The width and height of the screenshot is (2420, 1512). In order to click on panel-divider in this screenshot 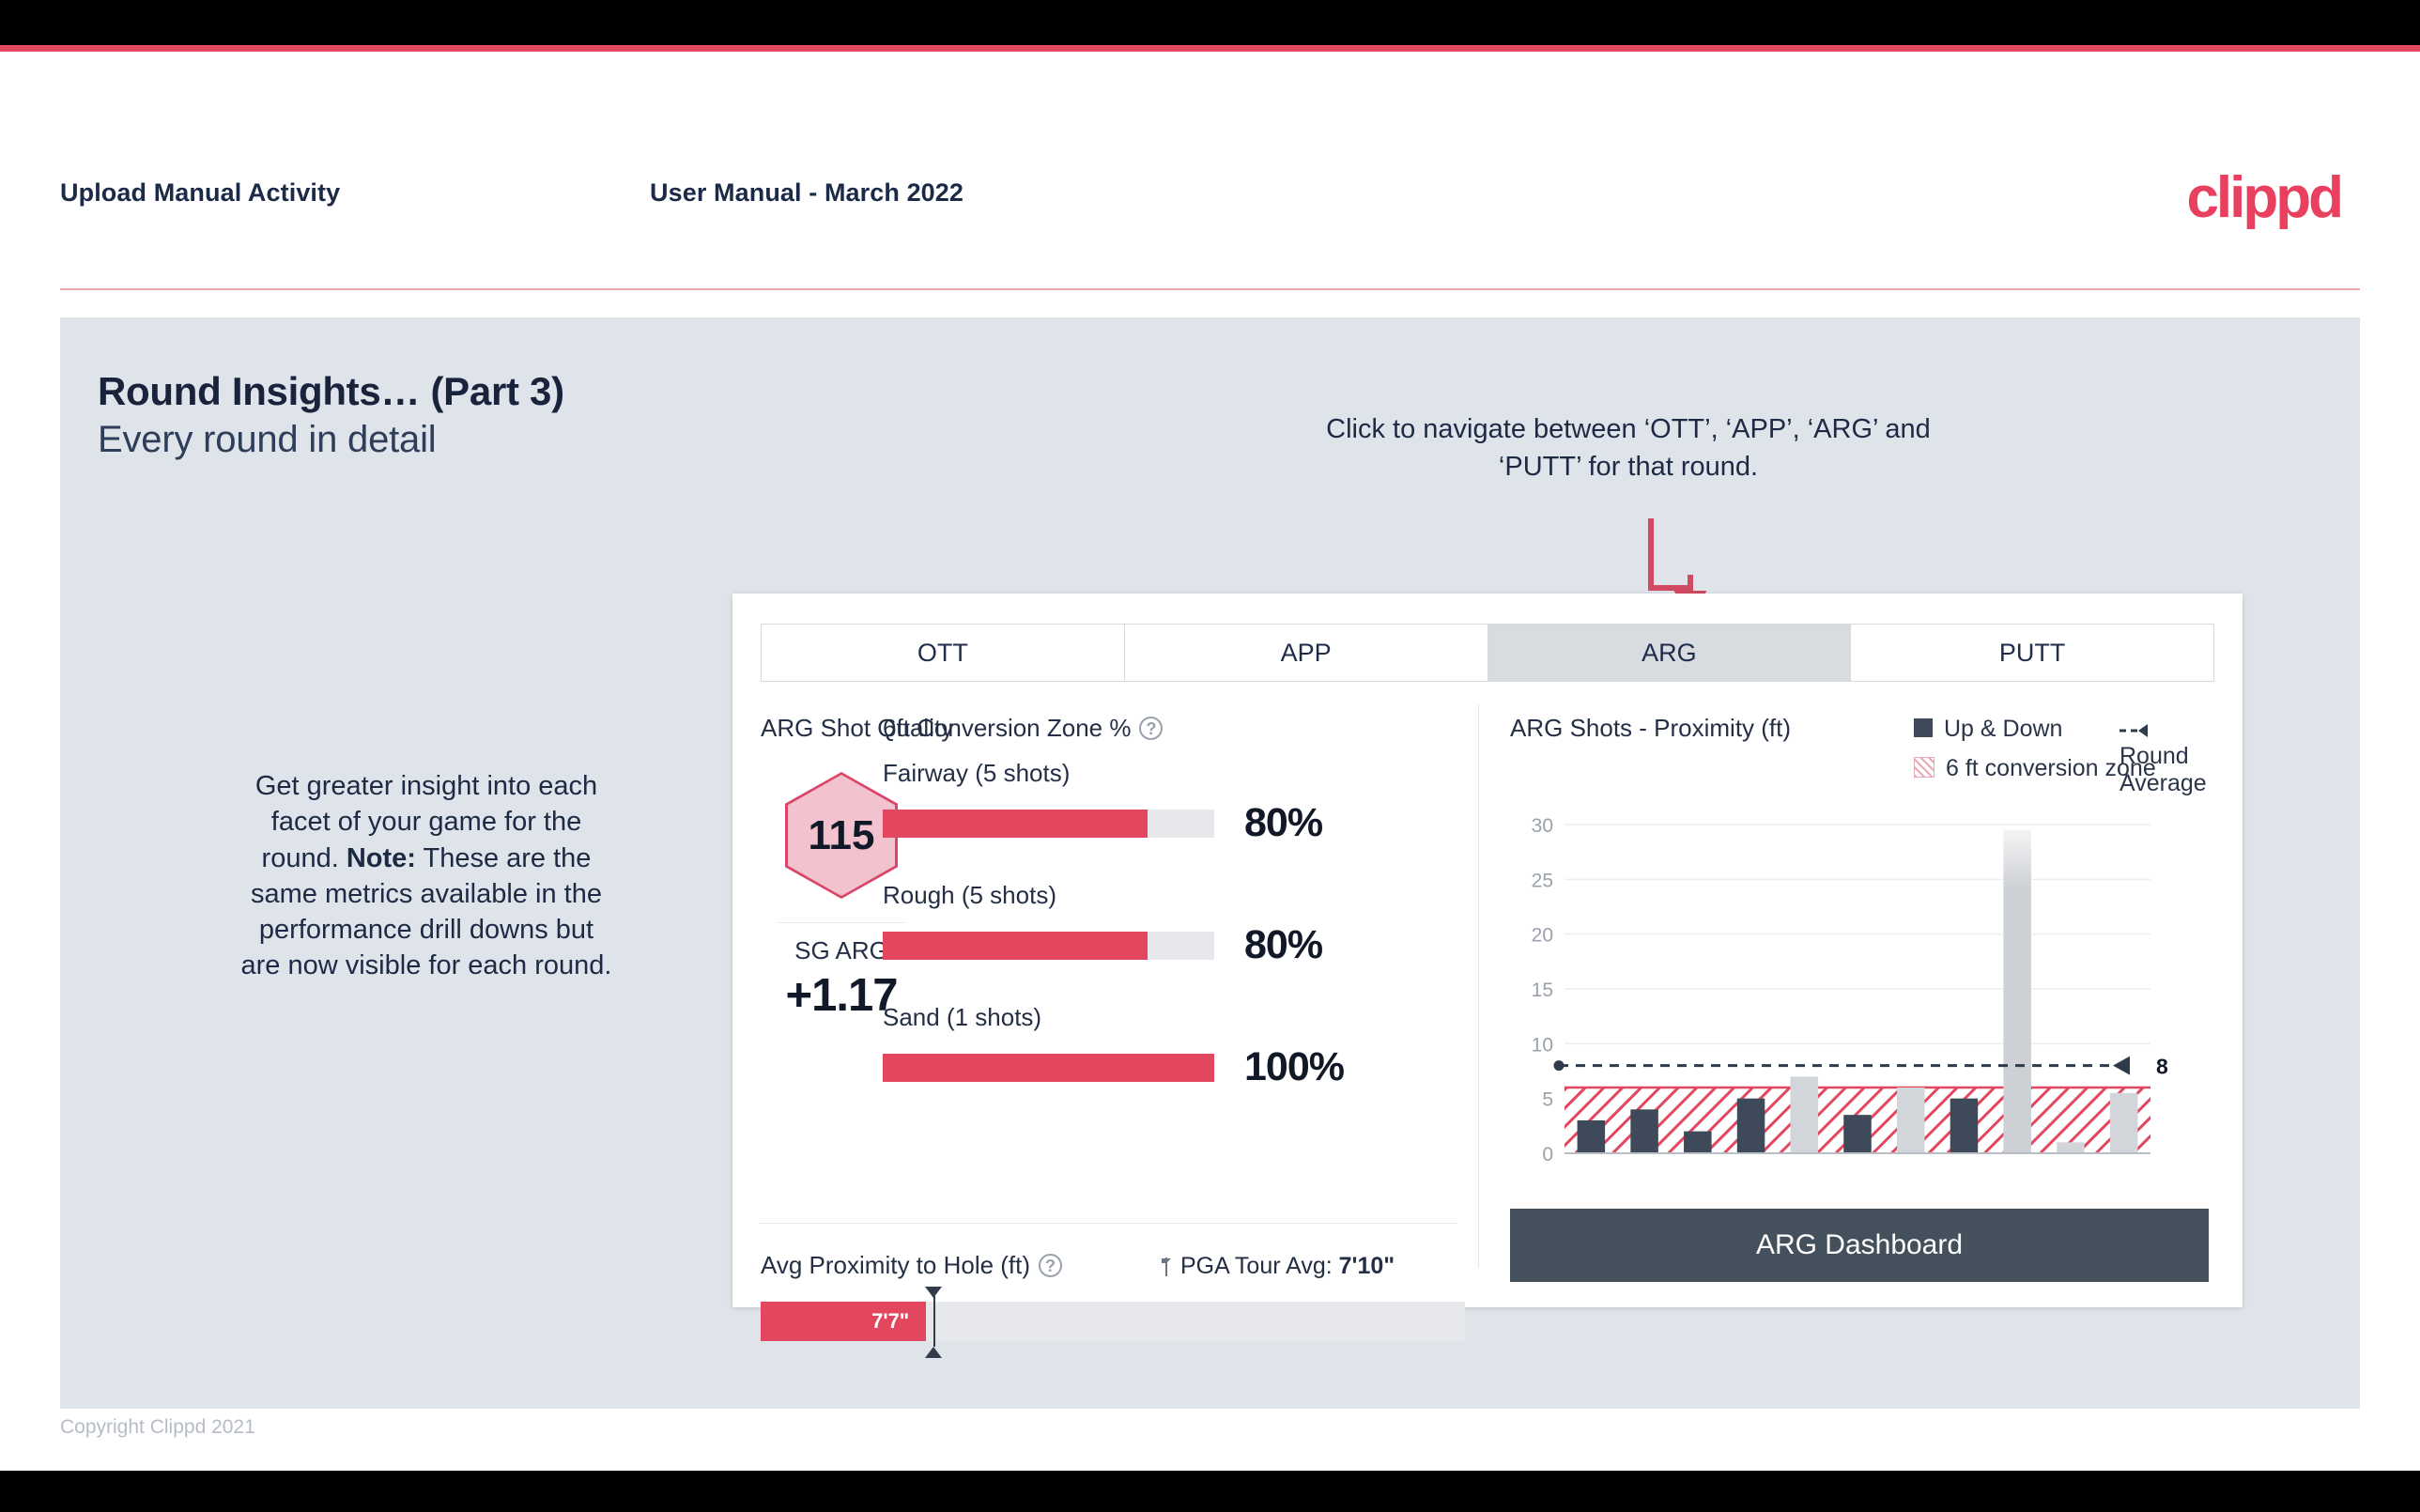, I will do `click(1478, 986)`.